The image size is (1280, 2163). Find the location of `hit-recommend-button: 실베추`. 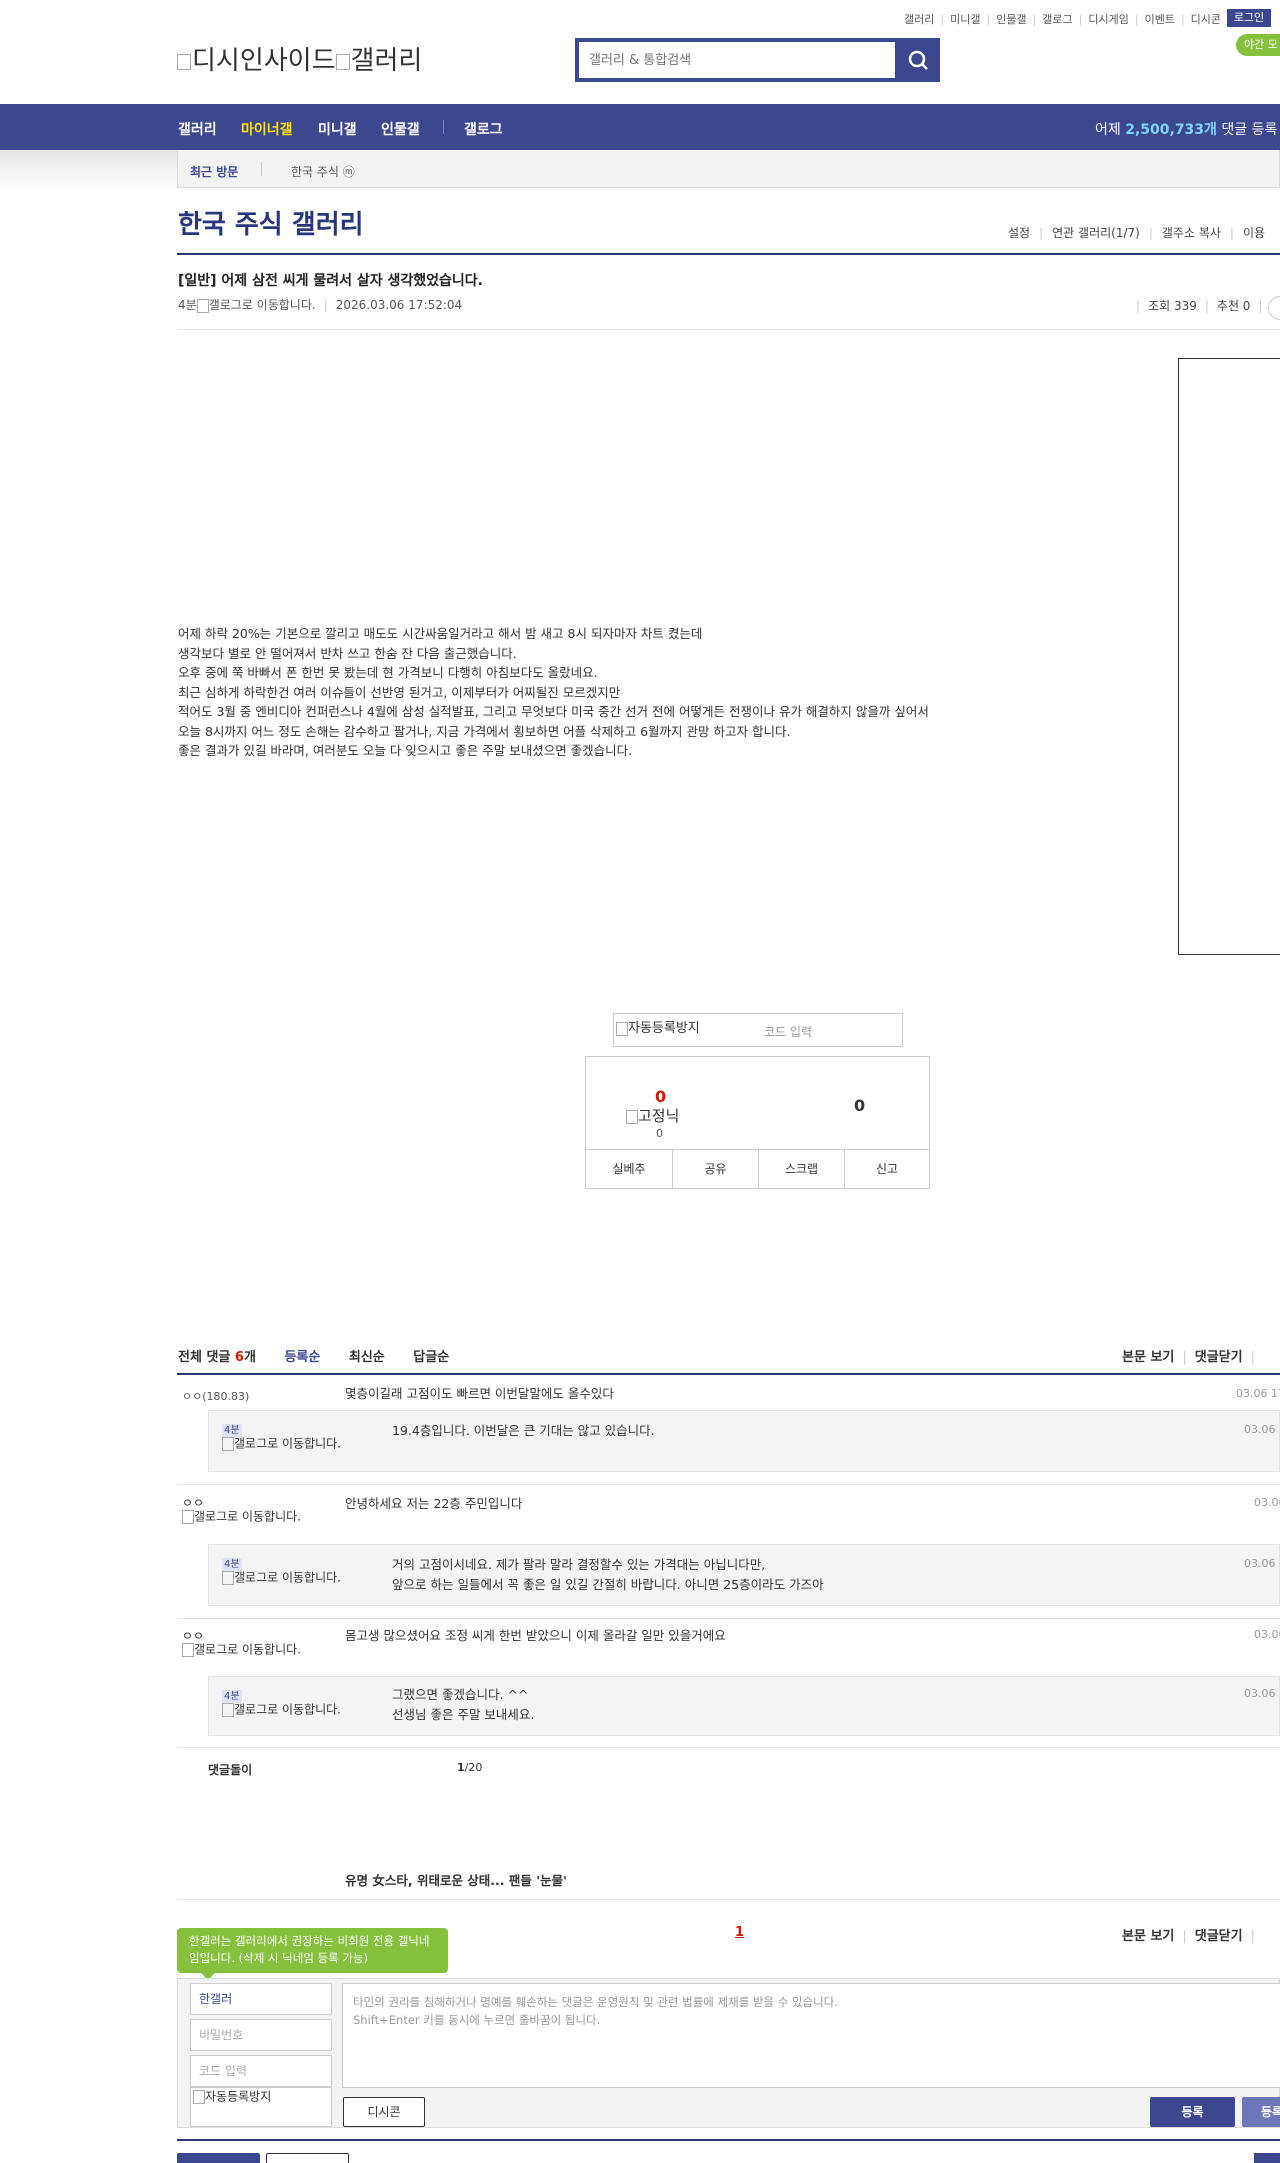

hit-recommend-button: 실베추 is located at coordinates (629, 1169).